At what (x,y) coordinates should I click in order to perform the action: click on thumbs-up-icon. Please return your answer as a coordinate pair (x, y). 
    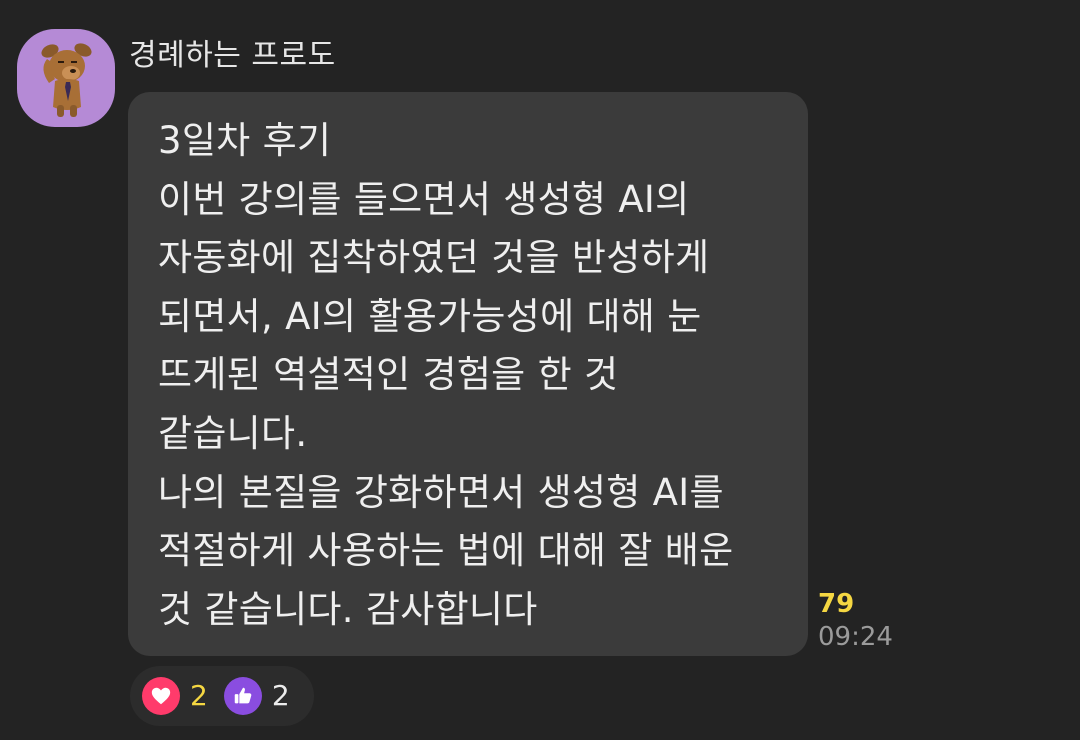
    Looking at the image, I should click on (242, 696).